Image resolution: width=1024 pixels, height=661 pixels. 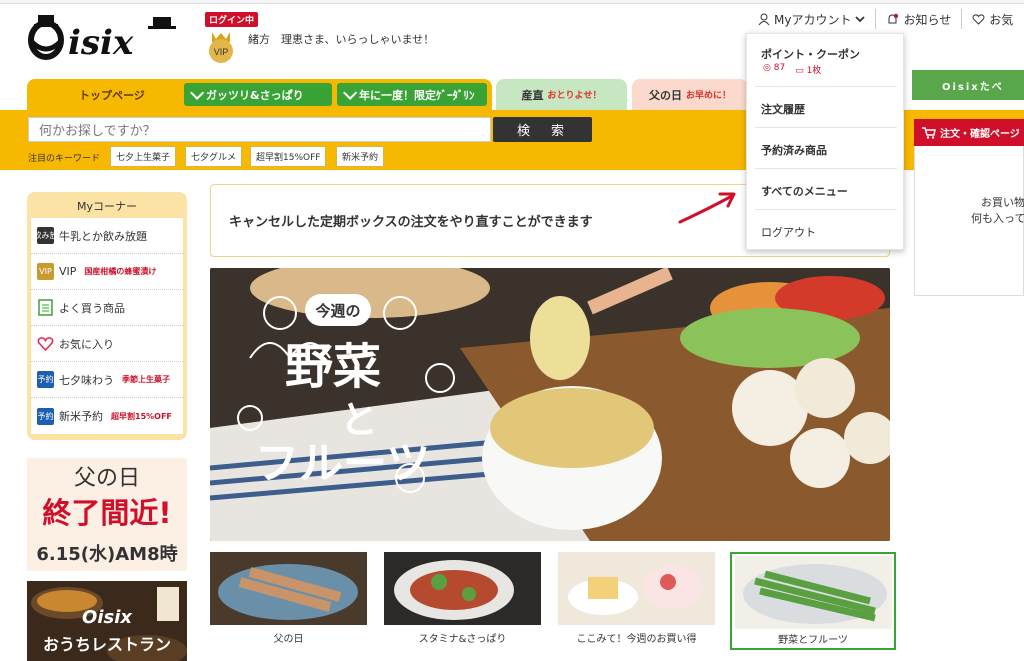 What do you see at coordinates (232, 19) in the screenshot?
I see `login-badge: ログイン中` at bounding box center [232, 19].